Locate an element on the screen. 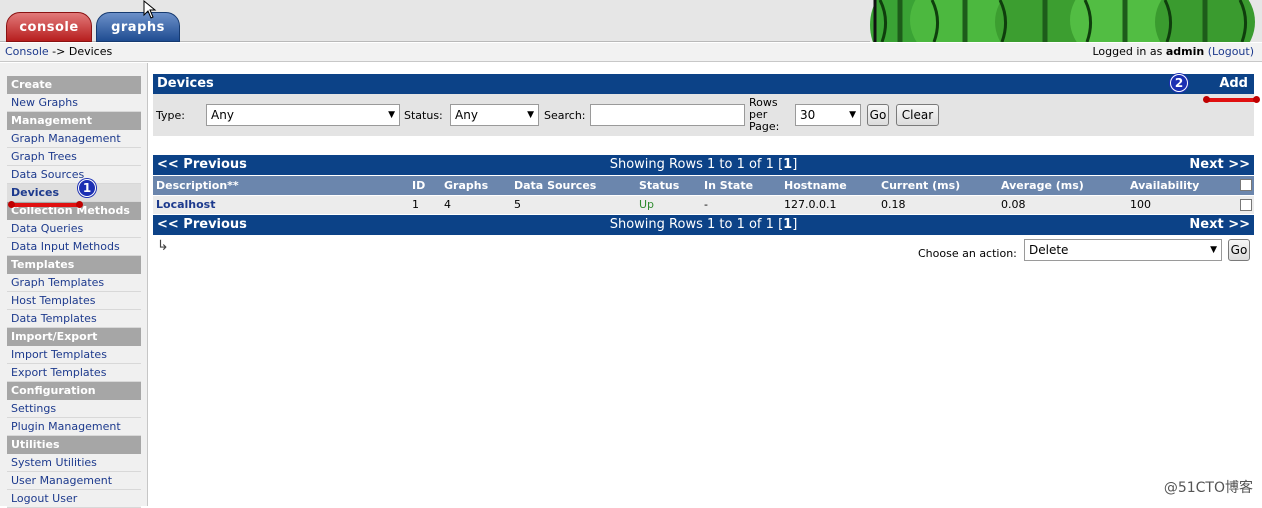 The height and width of the screenshot is (508, 1262). sidebar-item-plugin-management: Plugin Management is located at coordinates (74, 427).